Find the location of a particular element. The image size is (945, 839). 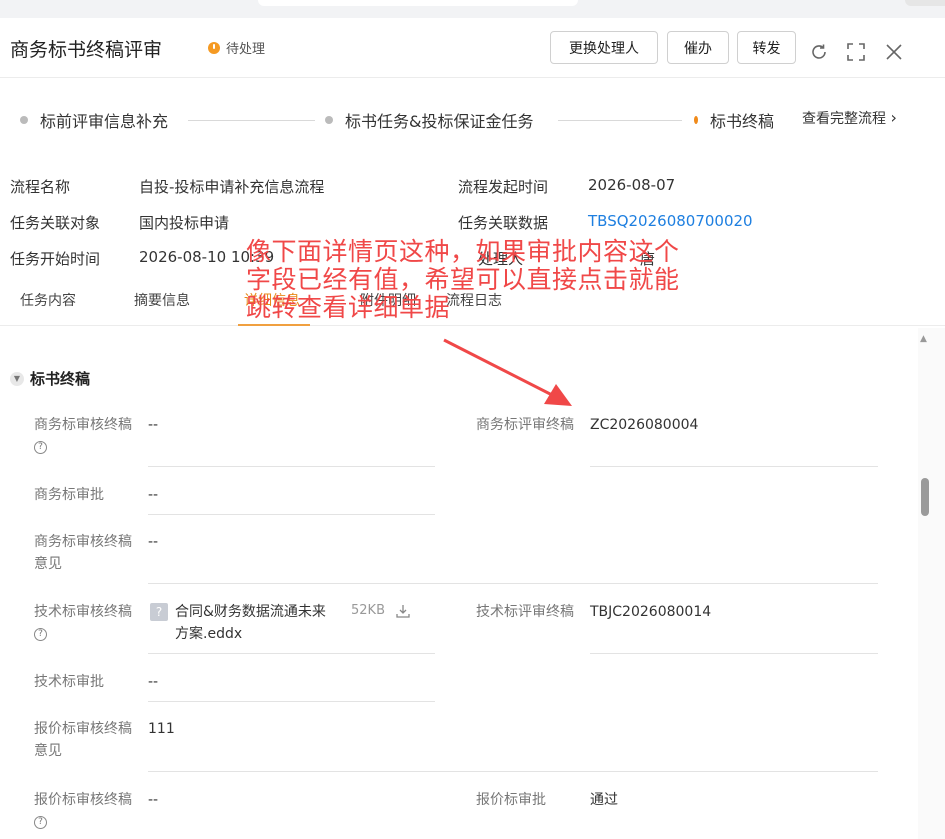

related-object-value: 国内投标申请 is located at coordinates (184, 223).